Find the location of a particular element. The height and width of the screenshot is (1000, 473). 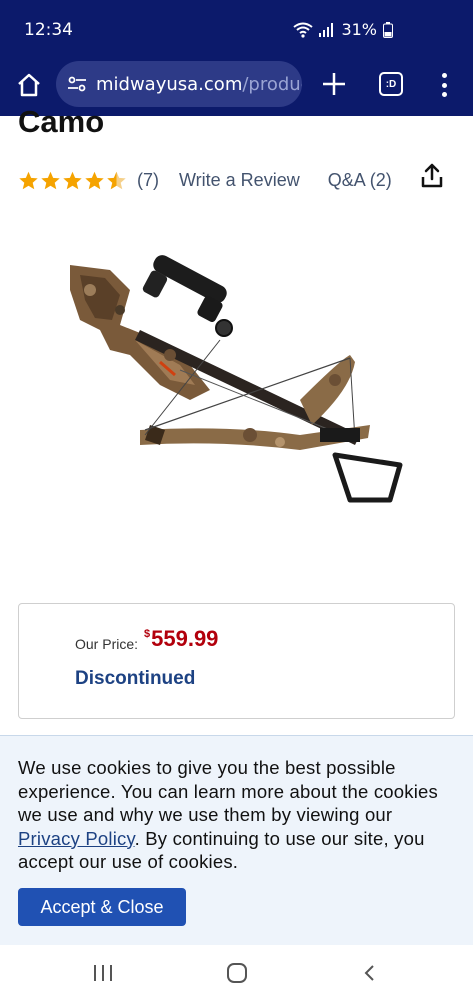

write-review-link: Write a Review is located at coordinates (239, 180).